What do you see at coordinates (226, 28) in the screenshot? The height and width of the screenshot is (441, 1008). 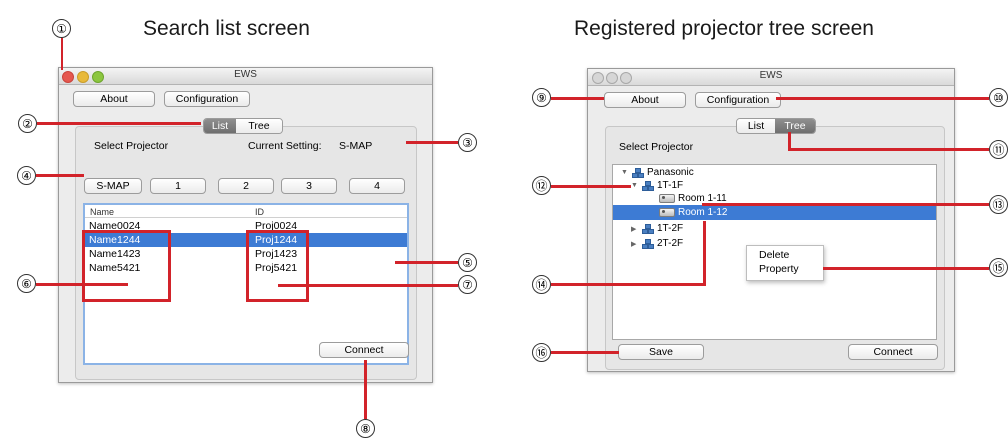 I see `left-caption: Search list screen` at bounding box center [226, 28].